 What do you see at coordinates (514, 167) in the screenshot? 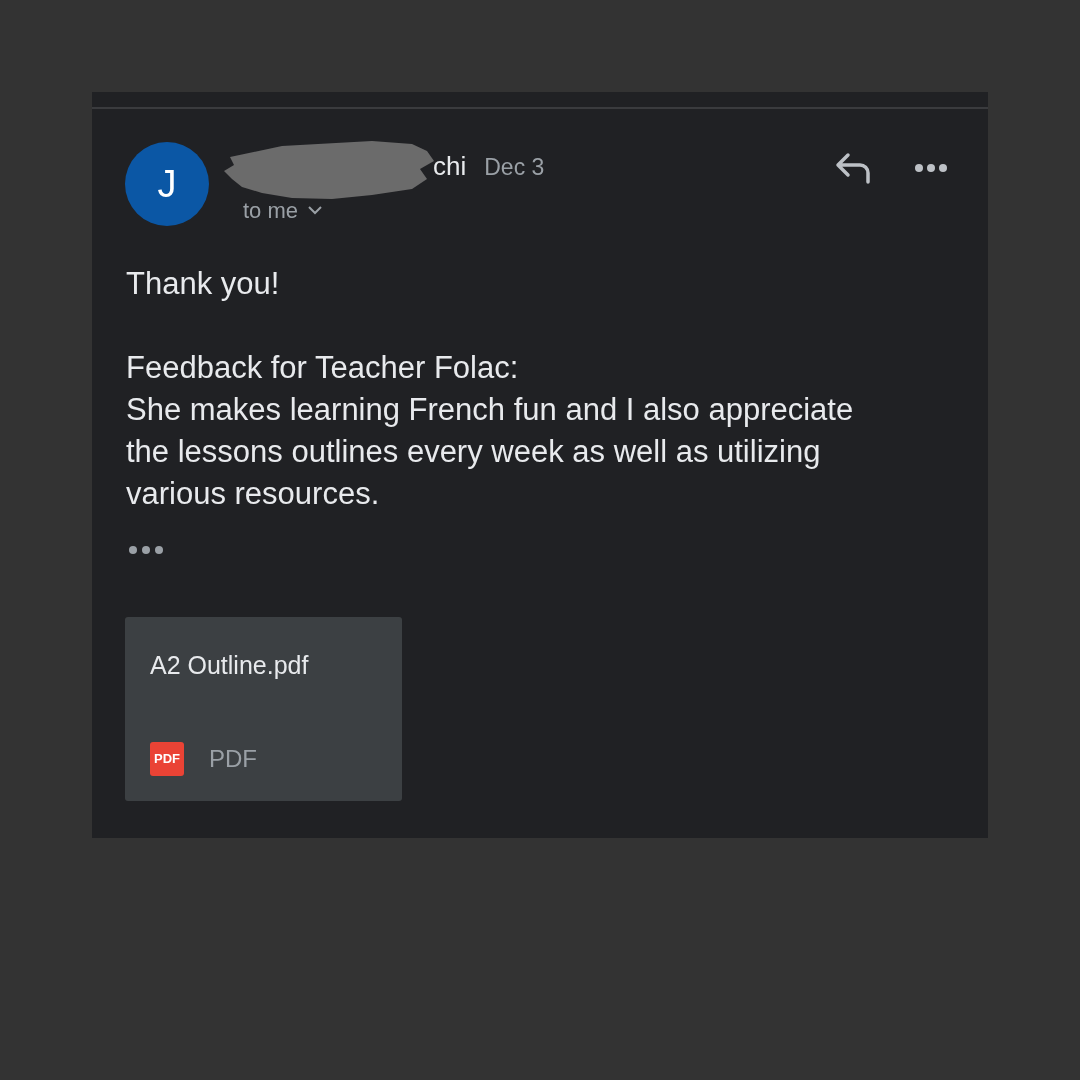
I see `date: Dec 3` at bounding box center [514, 167].